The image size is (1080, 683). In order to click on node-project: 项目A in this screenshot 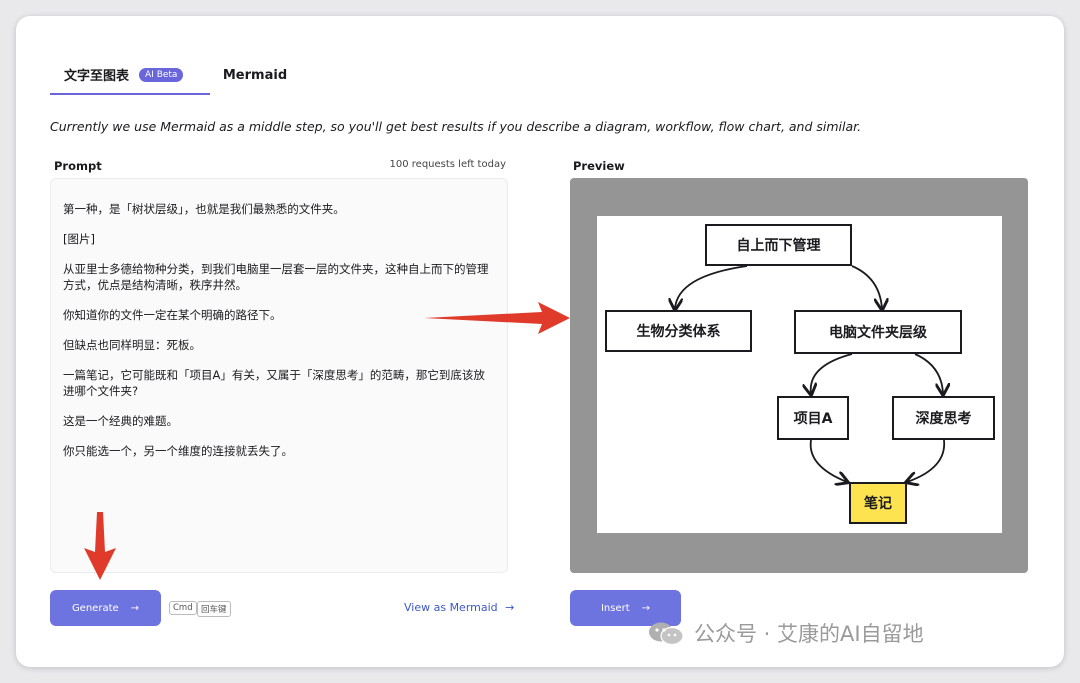, I will do `click(813, 418)`.